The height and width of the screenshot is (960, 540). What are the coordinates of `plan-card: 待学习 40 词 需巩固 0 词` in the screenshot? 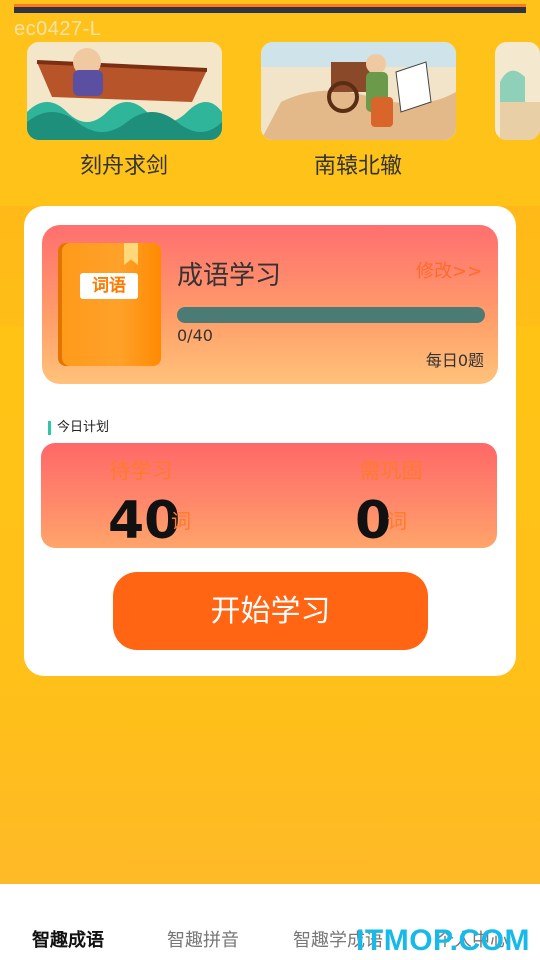 It's located at (269, 495).